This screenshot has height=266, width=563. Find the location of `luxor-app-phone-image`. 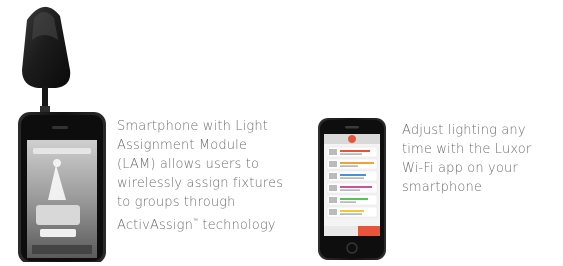

luxor-app-phone-image is located at coordinates (353, 189).